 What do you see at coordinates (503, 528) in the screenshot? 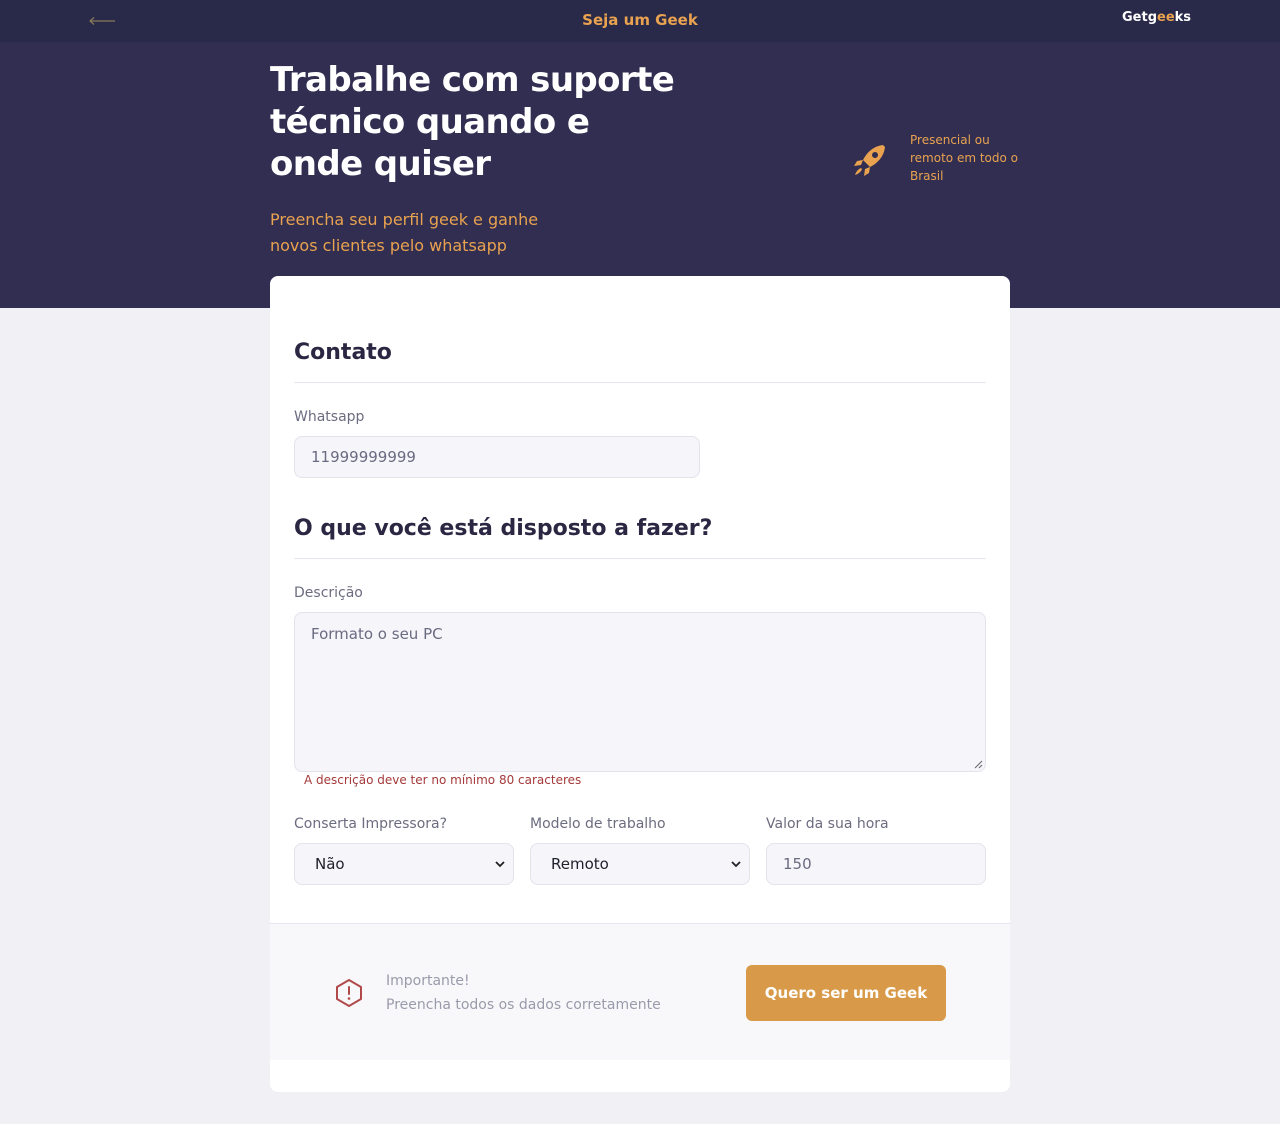
I see `section-title-services: O que você está disposto a fazer?` at bounding box center [503, 528].